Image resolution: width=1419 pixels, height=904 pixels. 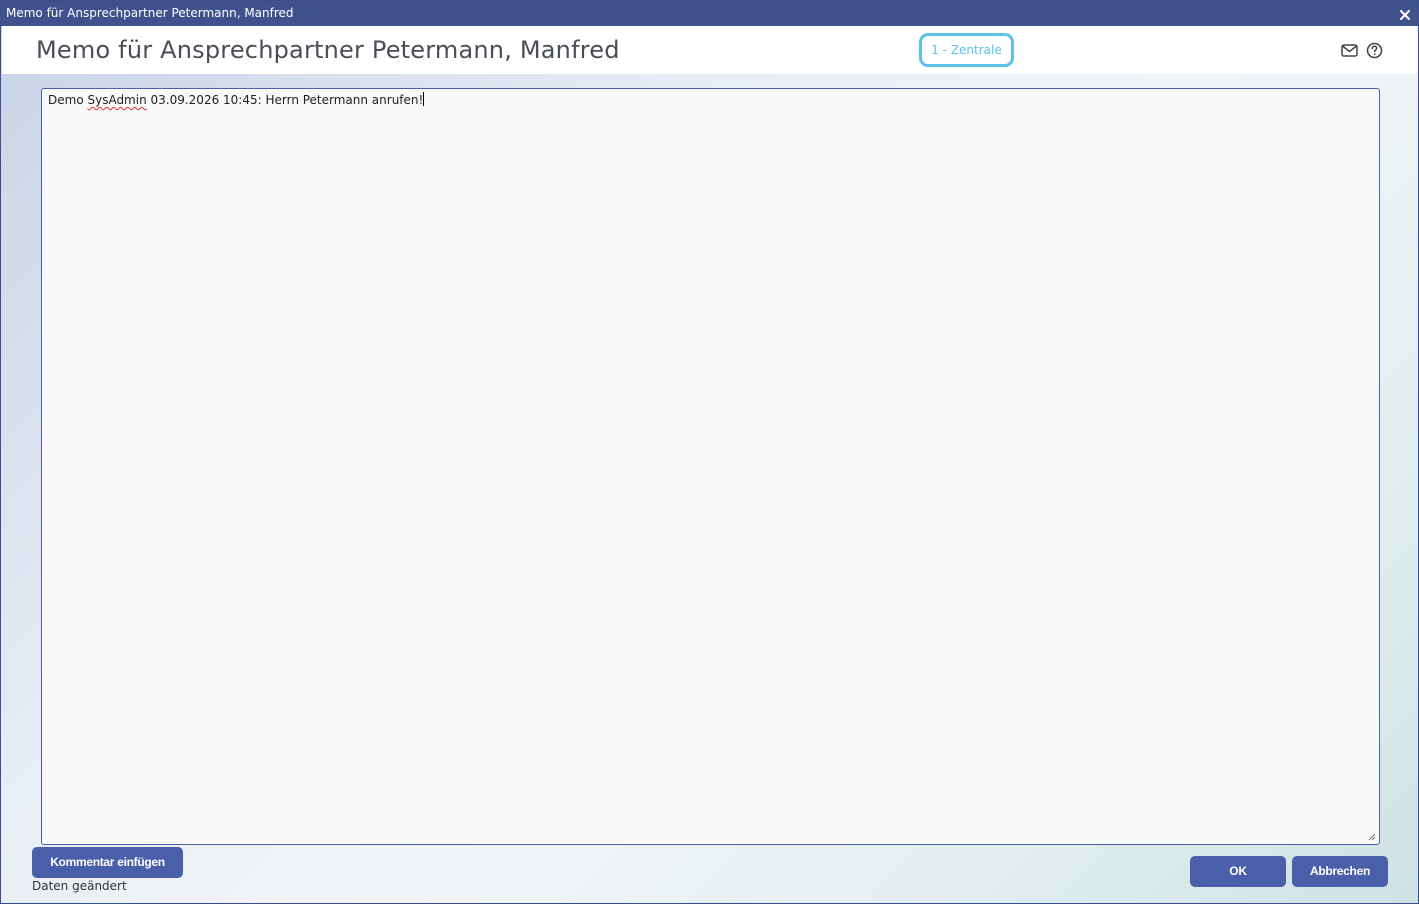 What do you see at coordinates (424, 99) in the screenshot?
I see `text-caret` at bounding box center [424, 99].